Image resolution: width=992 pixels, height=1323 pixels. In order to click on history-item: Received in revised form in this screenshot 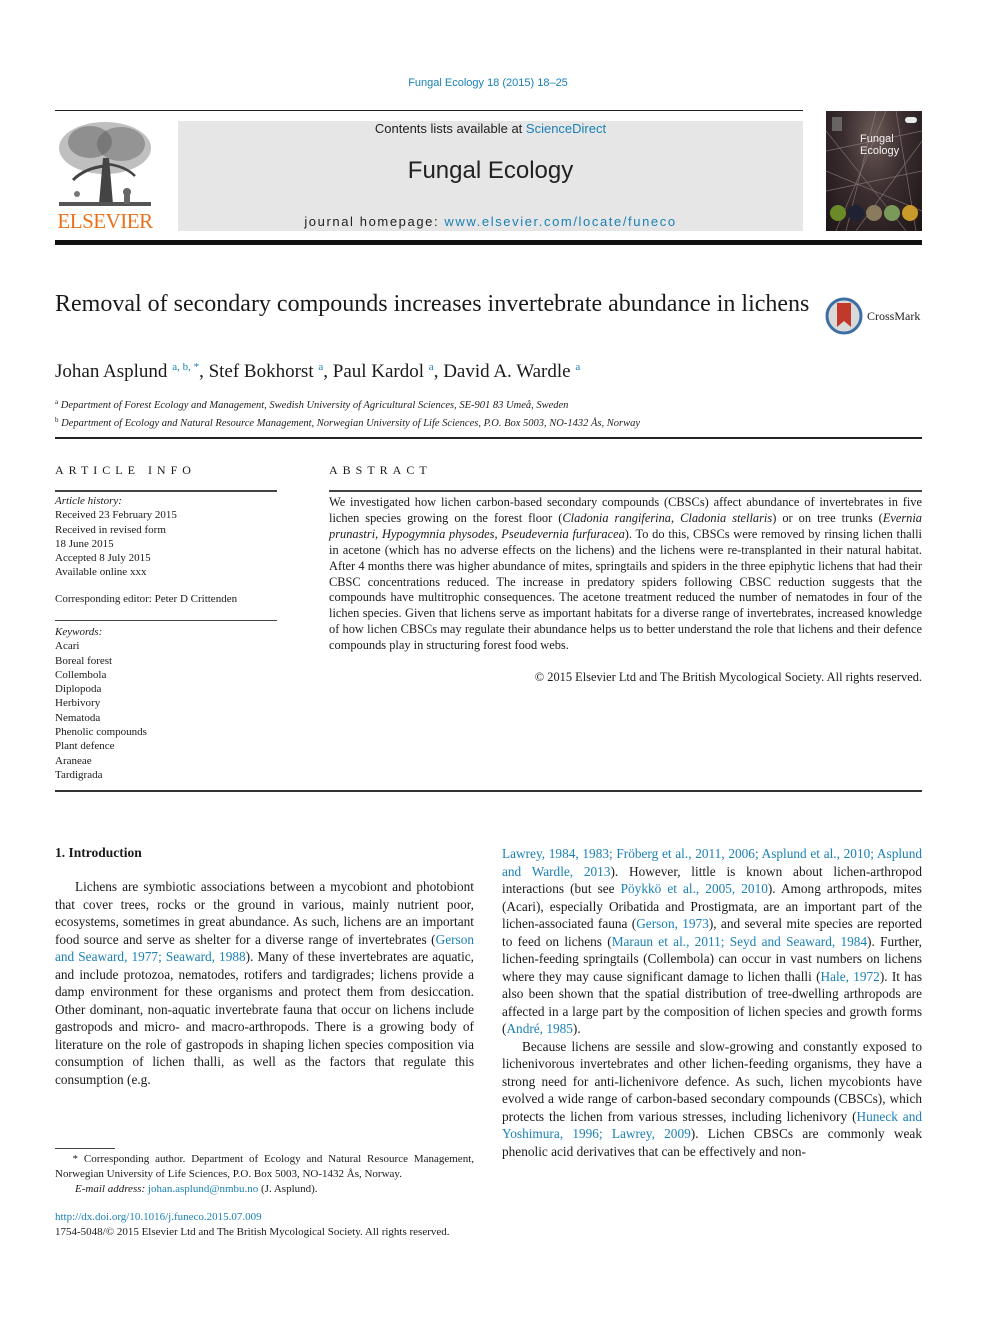, I will do `click(110, 529)`.